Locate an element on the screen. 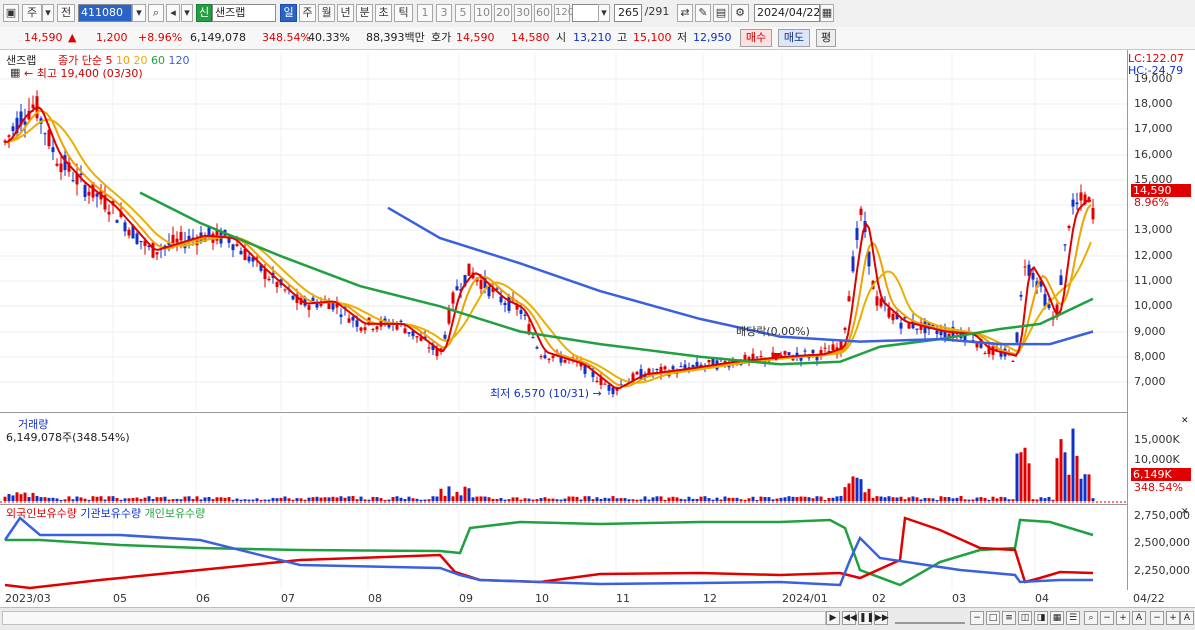 The width and height of the screenshot is (1195, 630). box-icon: □ is located at coordinates (993, 618).